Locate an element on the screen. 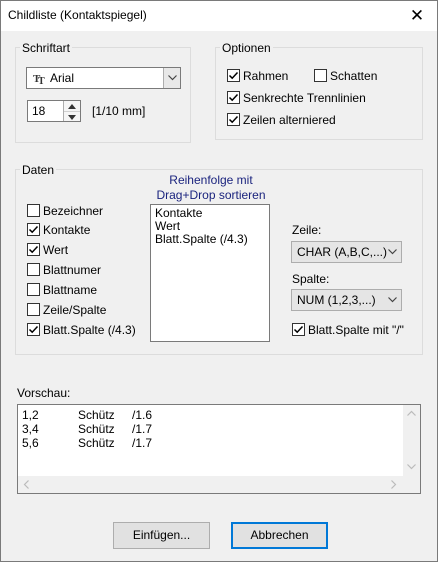  wert-label: Wert is located at coordinates (55, 250).